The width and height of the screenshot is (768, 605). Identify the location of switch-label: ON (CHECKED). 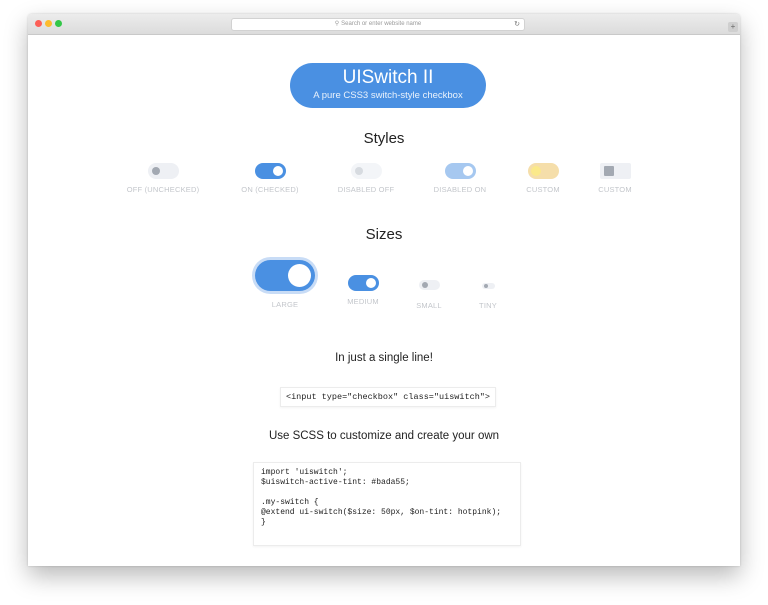
(270, 189).